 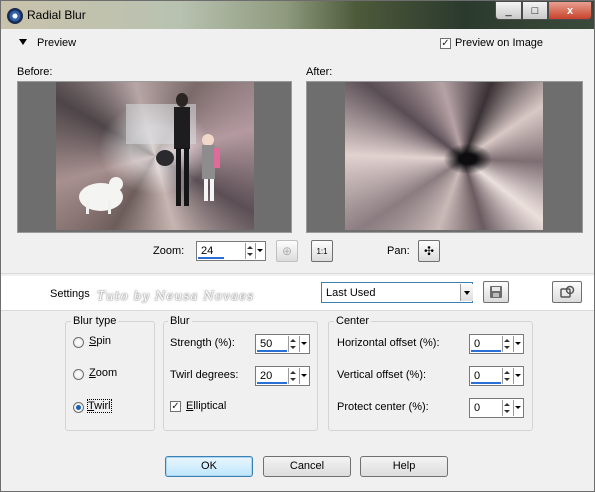 What do you see at coordinates (259, 251) in the screenshot?
I see `zoom-dropdown-arrow` at bounding box center [259, 251].